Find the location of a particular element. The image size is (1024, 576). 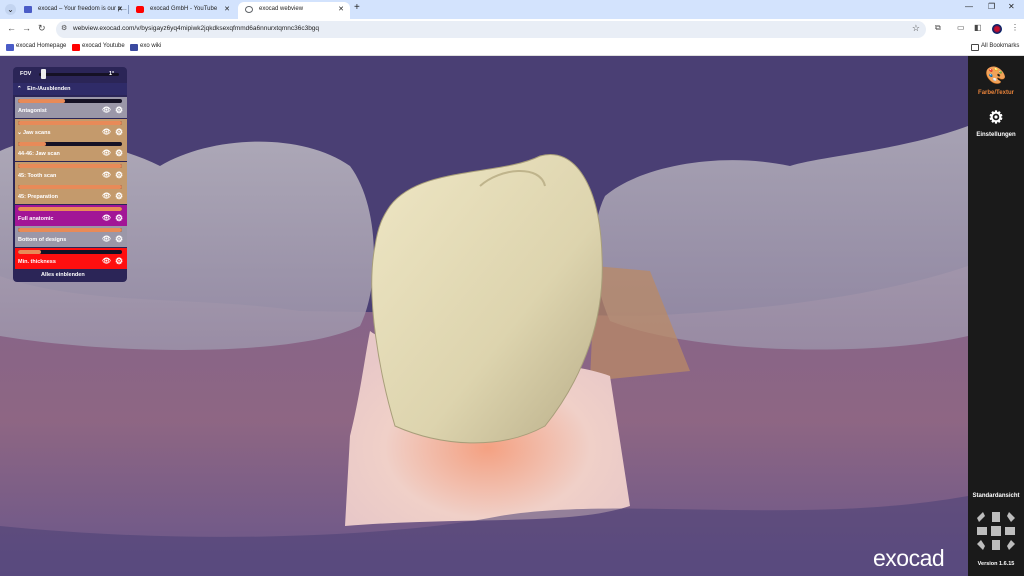

fov-slider-thumb is located at coordinates (43, 74).